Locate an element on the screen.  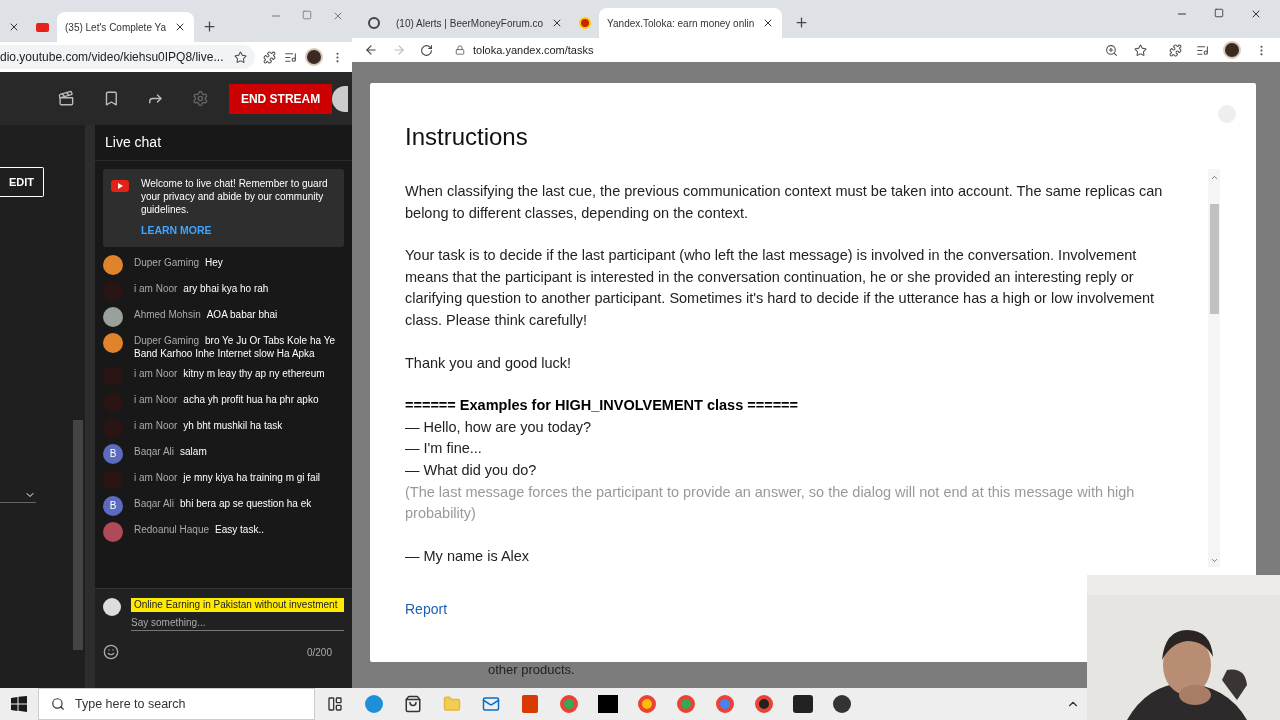
instruction-text: — What did you do? is located at coordinates (471, 470).